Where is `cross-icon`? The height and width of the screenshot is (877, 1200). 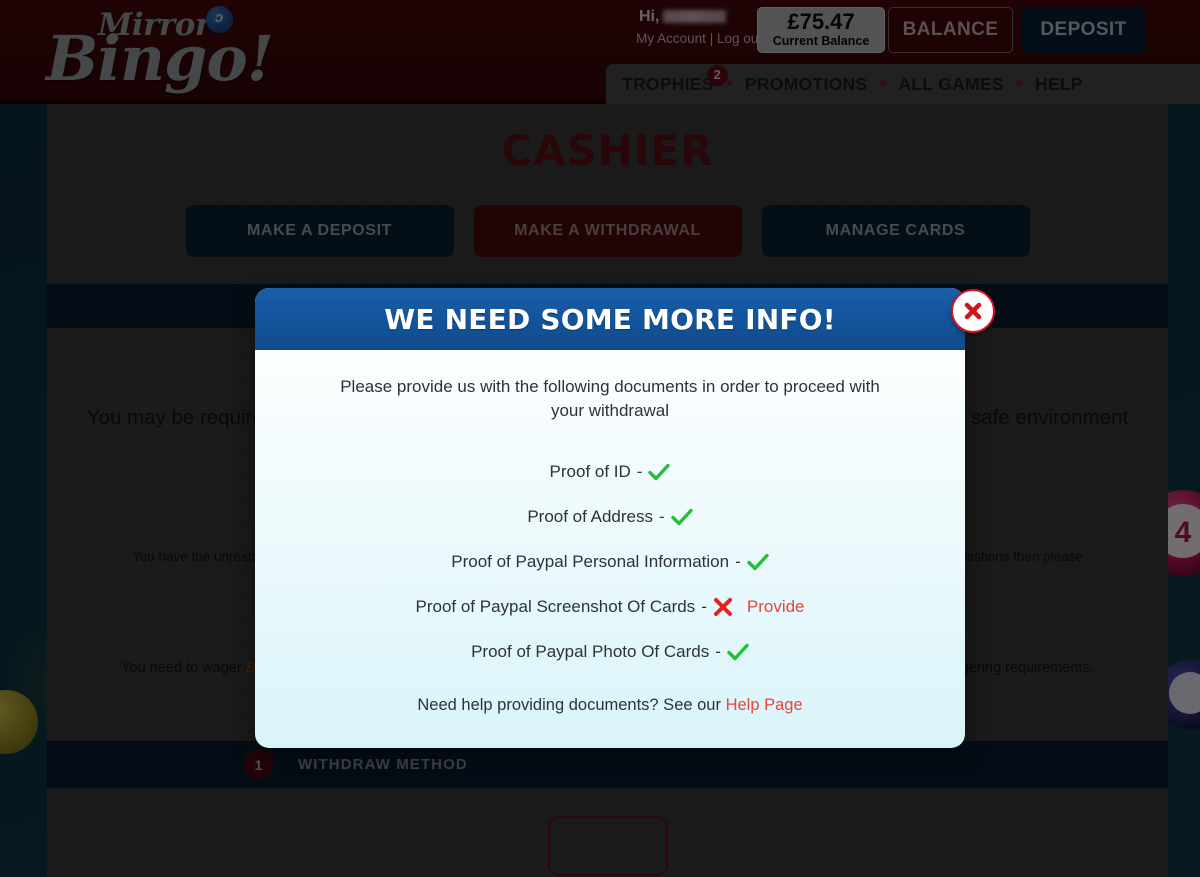 cross-icon is located at coordinates (723, 607).